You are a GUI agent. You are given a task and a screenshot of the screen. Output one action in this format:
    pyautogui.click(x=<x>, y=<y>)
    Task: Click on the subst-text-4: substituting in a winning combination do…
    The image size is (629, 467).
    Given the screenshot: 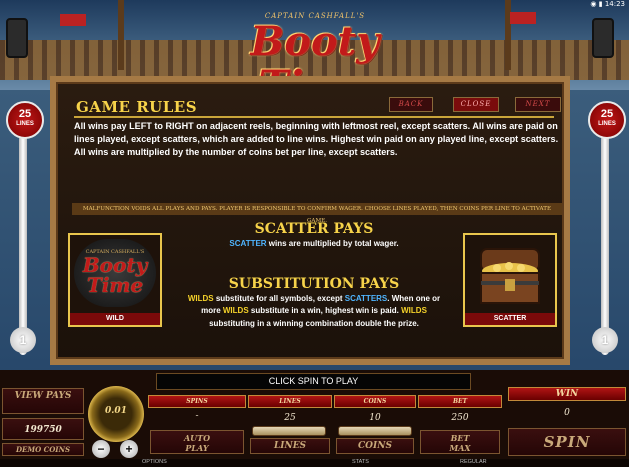 What is the action you would take?
    pyautogui.click(x=314, y=323)
    